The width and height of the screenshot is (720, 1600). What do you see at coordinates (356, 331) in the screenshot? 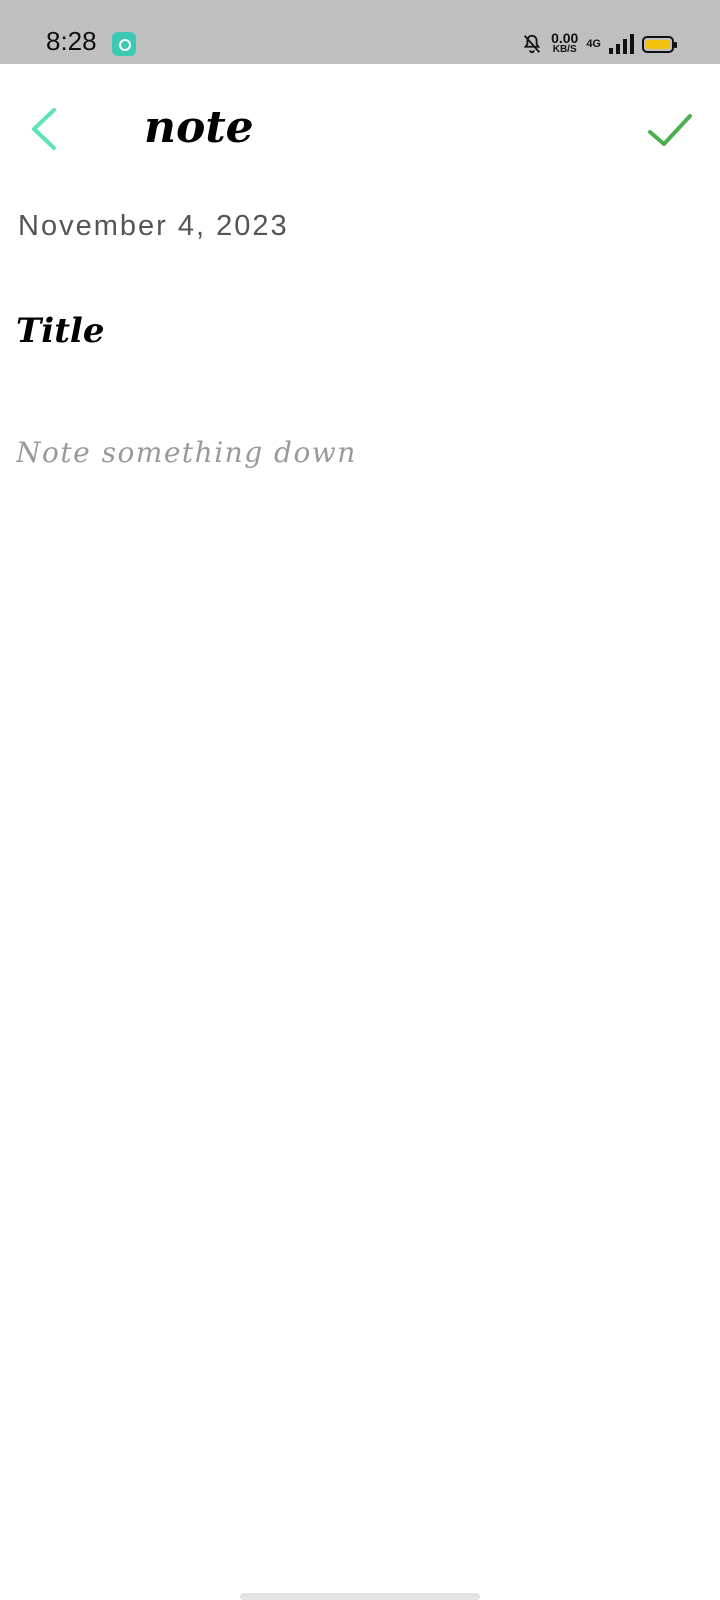
I see `note-title-input` at bounding box center [356, 331].